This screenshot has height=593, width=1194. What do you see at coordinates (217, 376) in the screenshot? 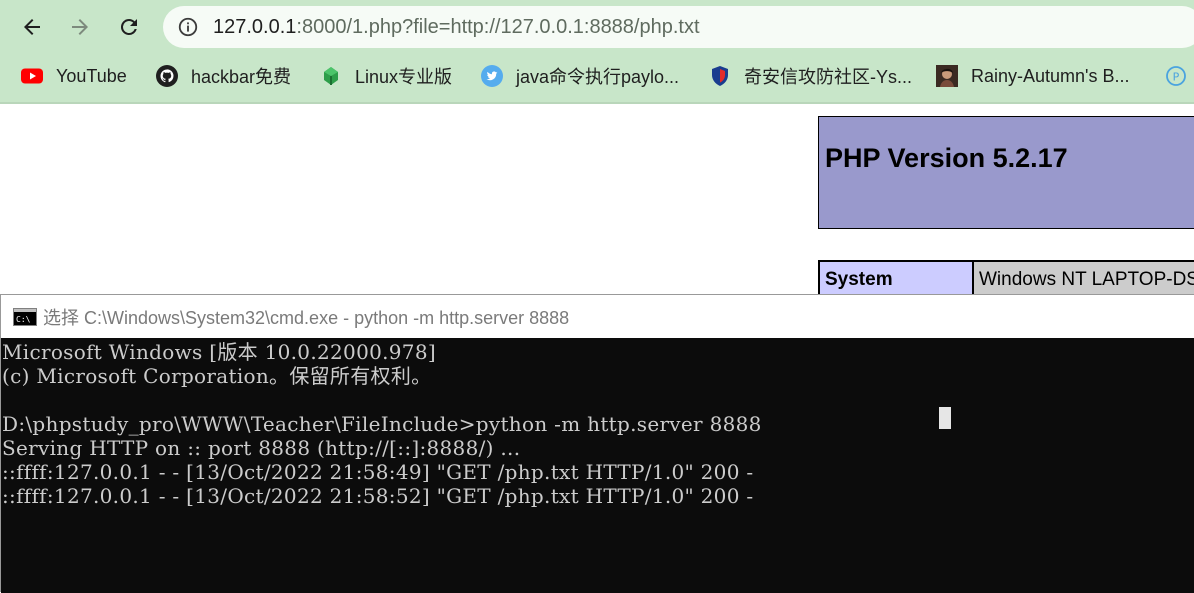
I see `console-line: (c) Microsoft Corporation。保留所有权利。` at bounding box center [217, 376].